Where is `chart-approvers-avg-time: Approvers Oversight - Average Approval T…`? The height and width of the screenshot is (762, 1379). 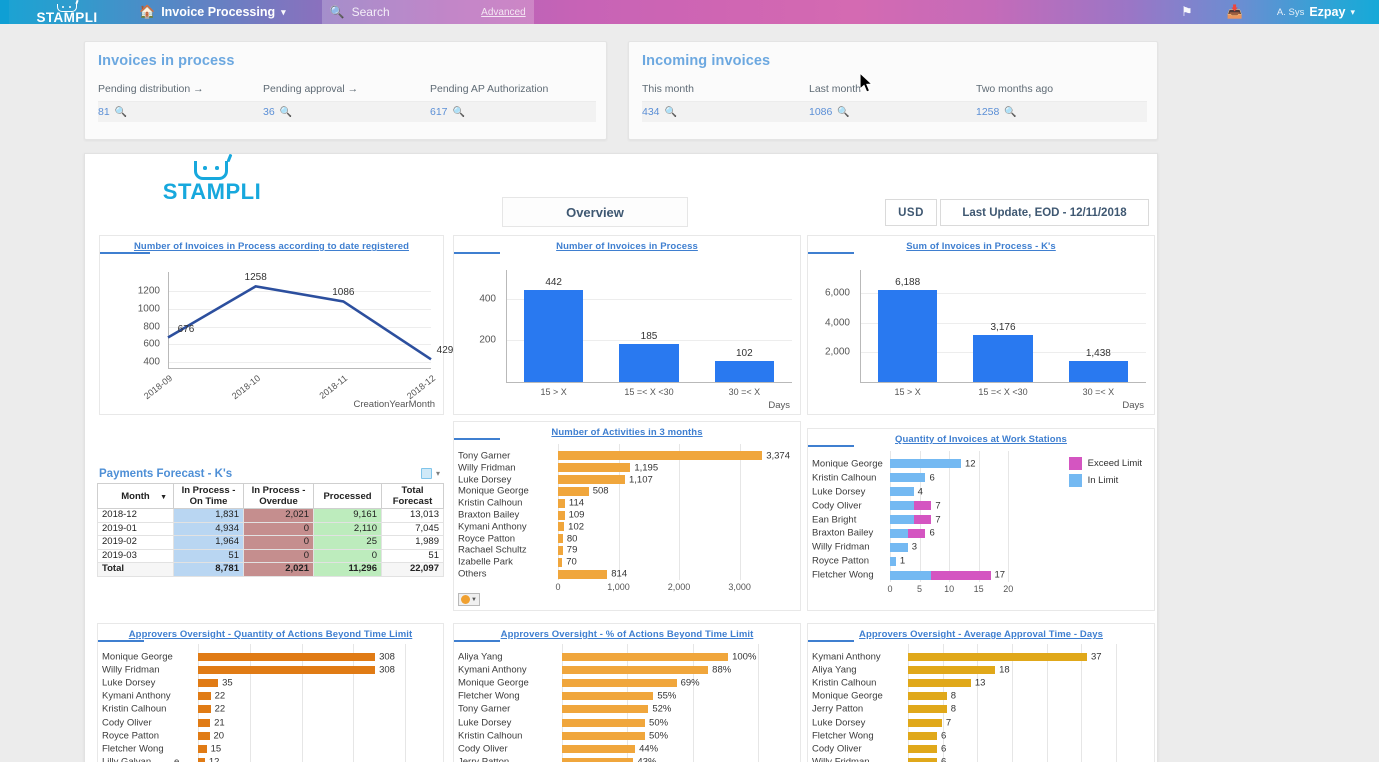
chart-approvers-avg-time: Approvers Oversight - Average Approval T… is located at coordinates (981, 692).